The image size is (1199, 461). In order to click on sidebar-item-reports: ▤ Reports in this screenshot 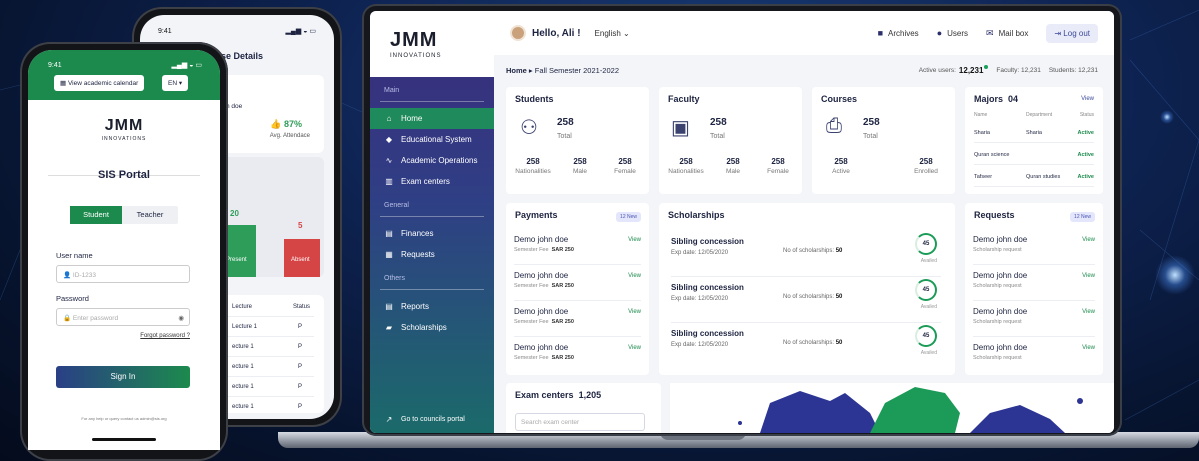, I will do `click(432, 306)`.